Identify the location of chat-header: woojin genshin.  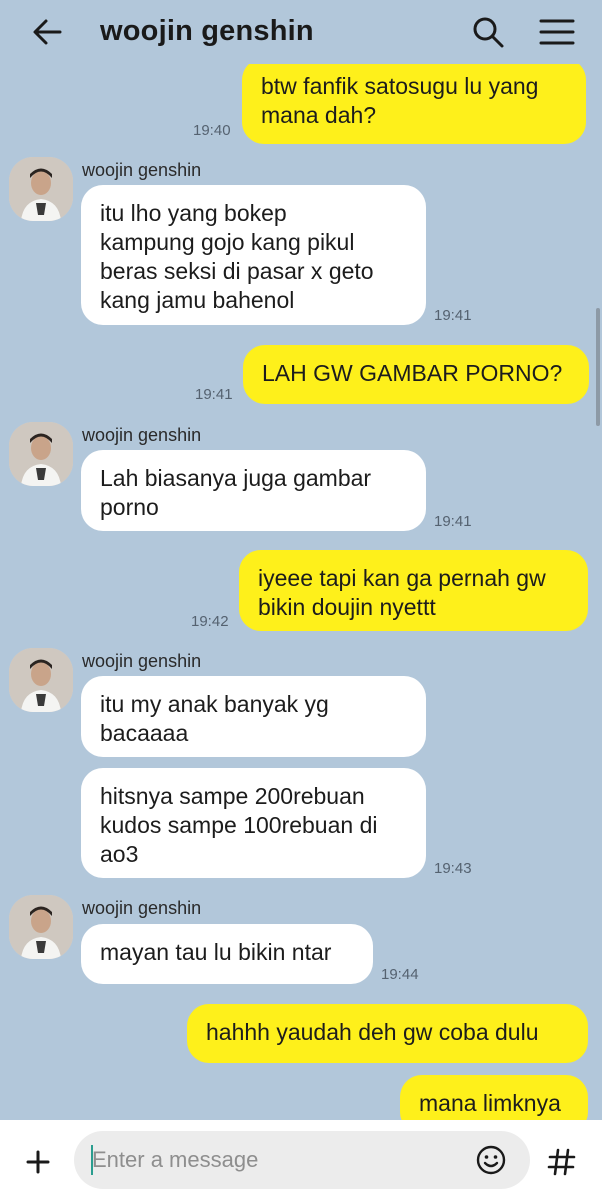
(301, 32).